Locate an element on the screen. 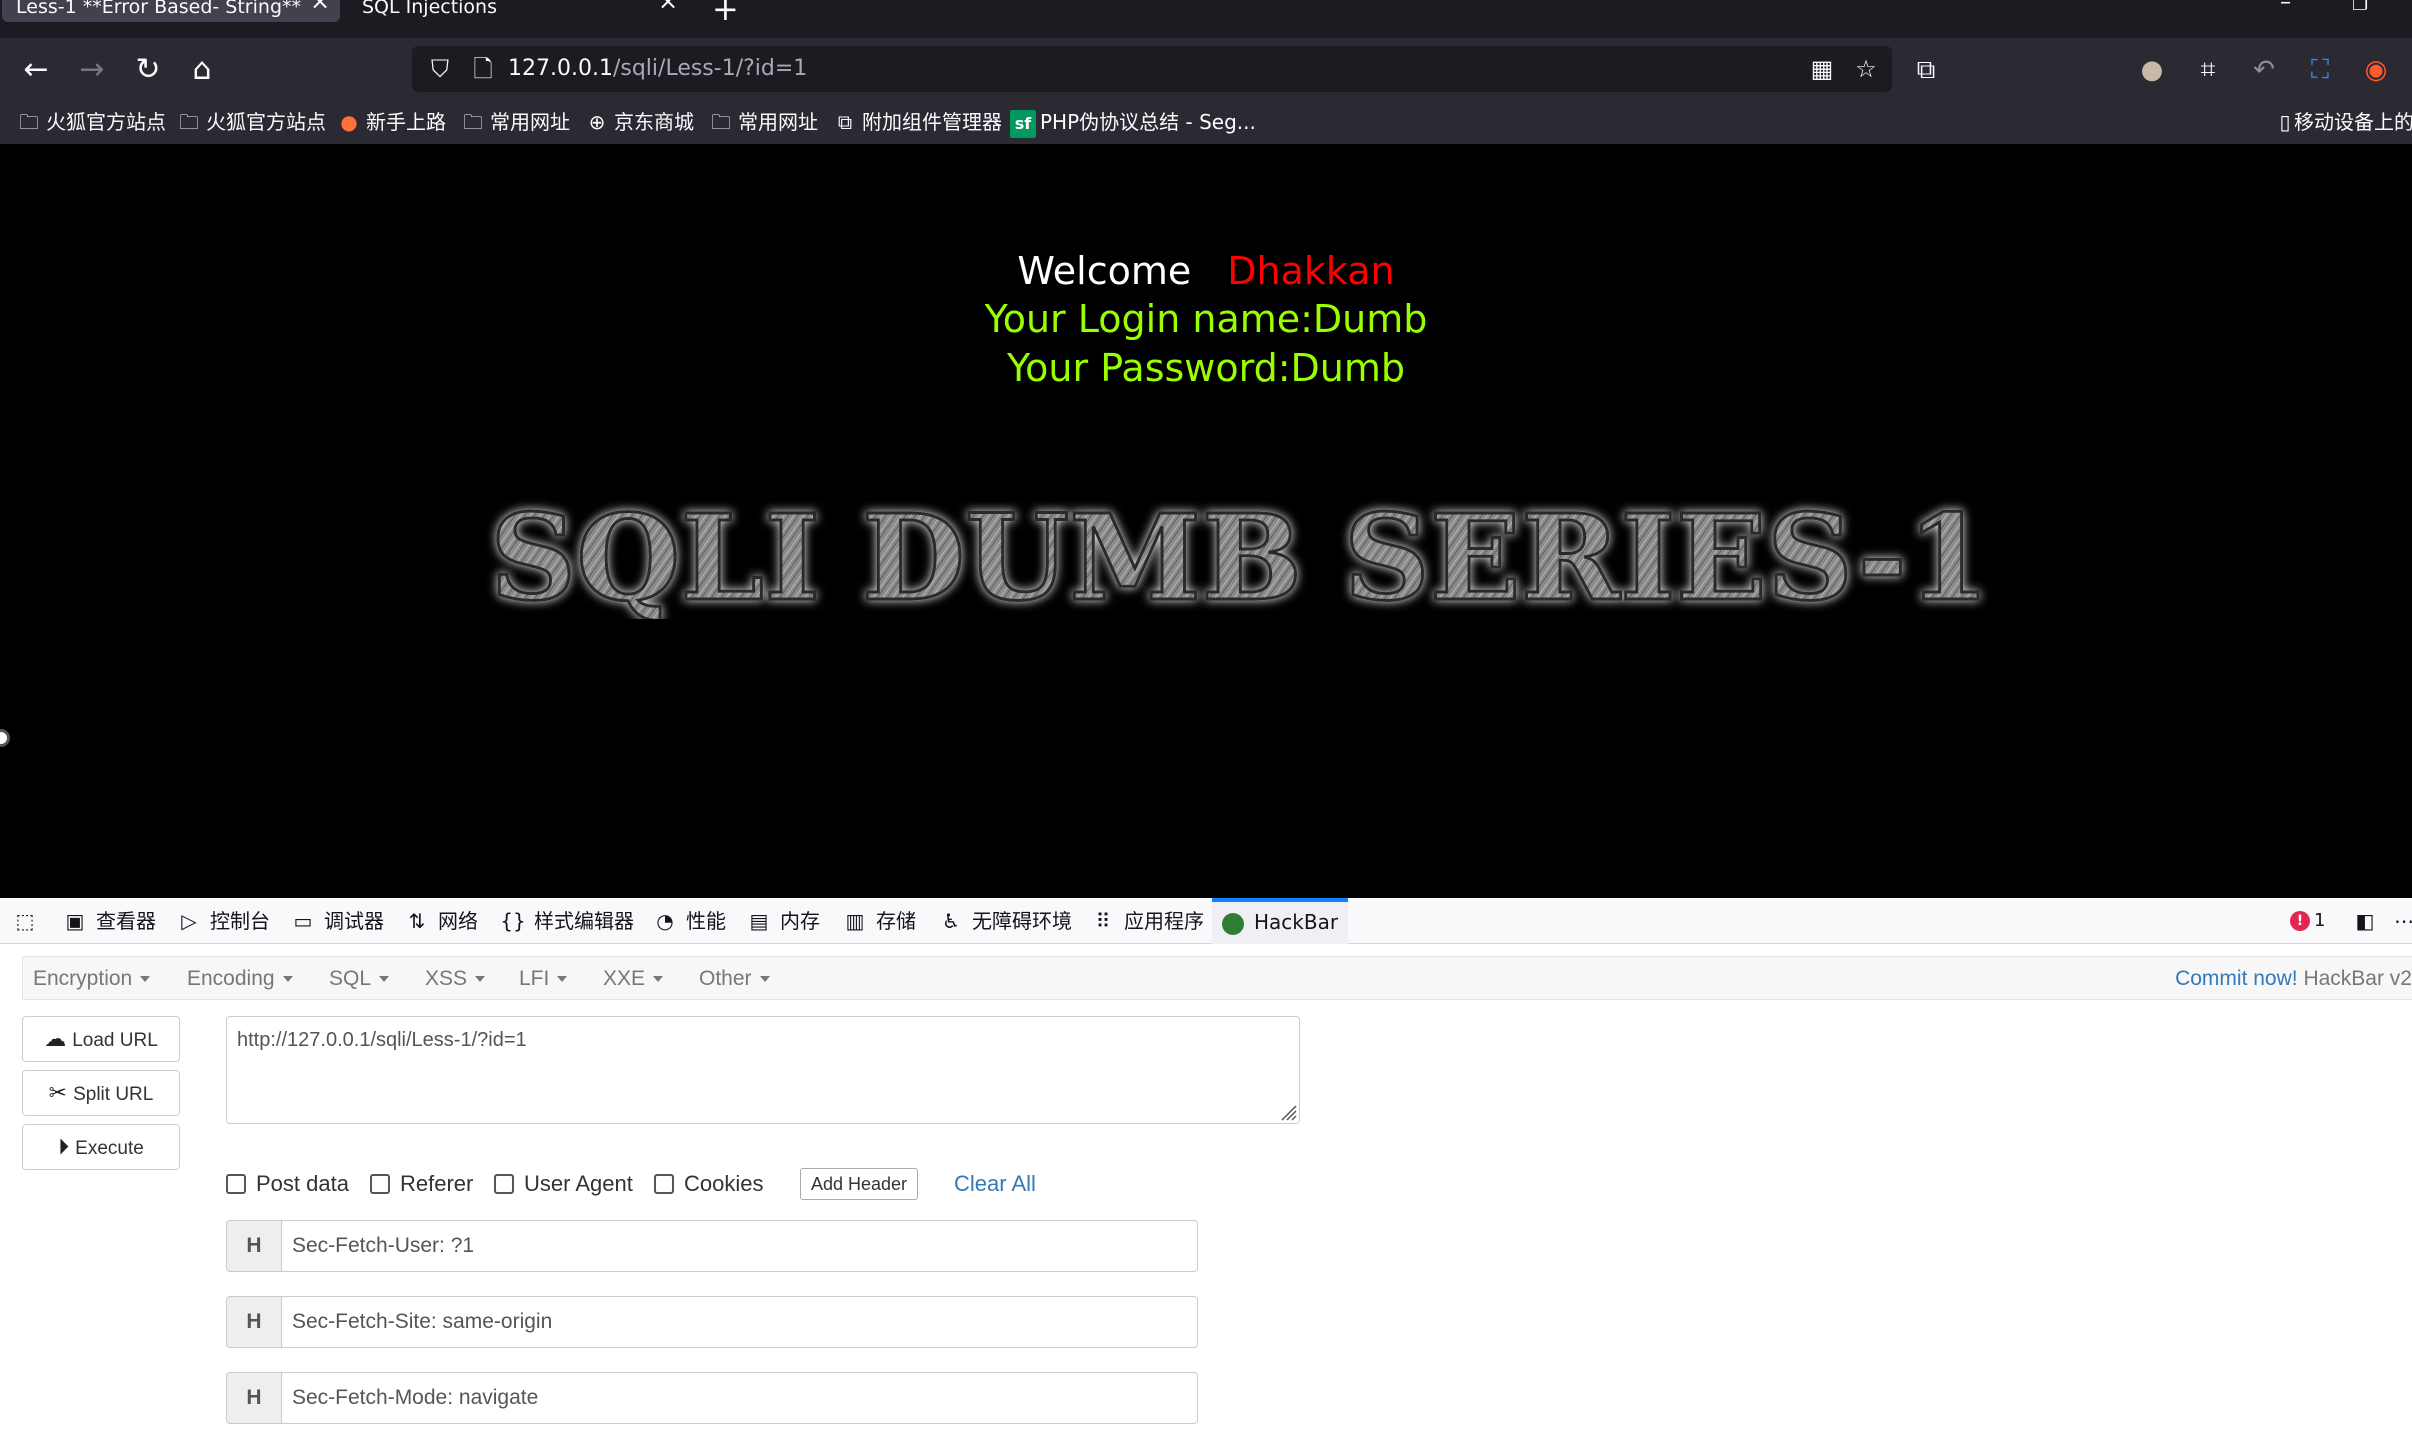 The image size is (2412, 1434). bookmark-item: ● 新手上路 is located at coordinates (391, 122).